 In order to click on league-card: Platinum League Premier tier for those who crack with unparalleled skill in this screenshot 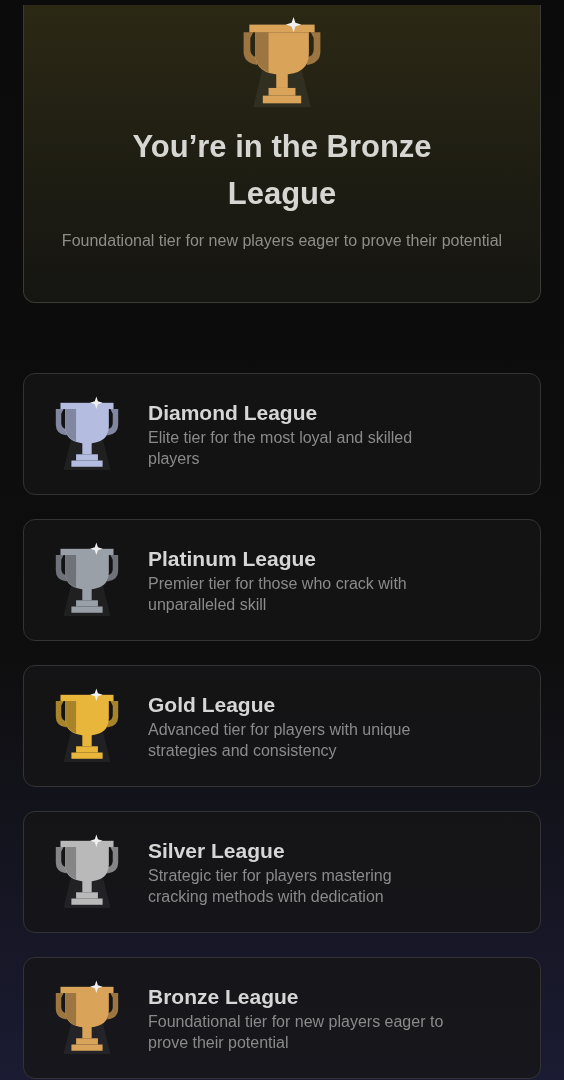, I will do `click(282, 580)`.